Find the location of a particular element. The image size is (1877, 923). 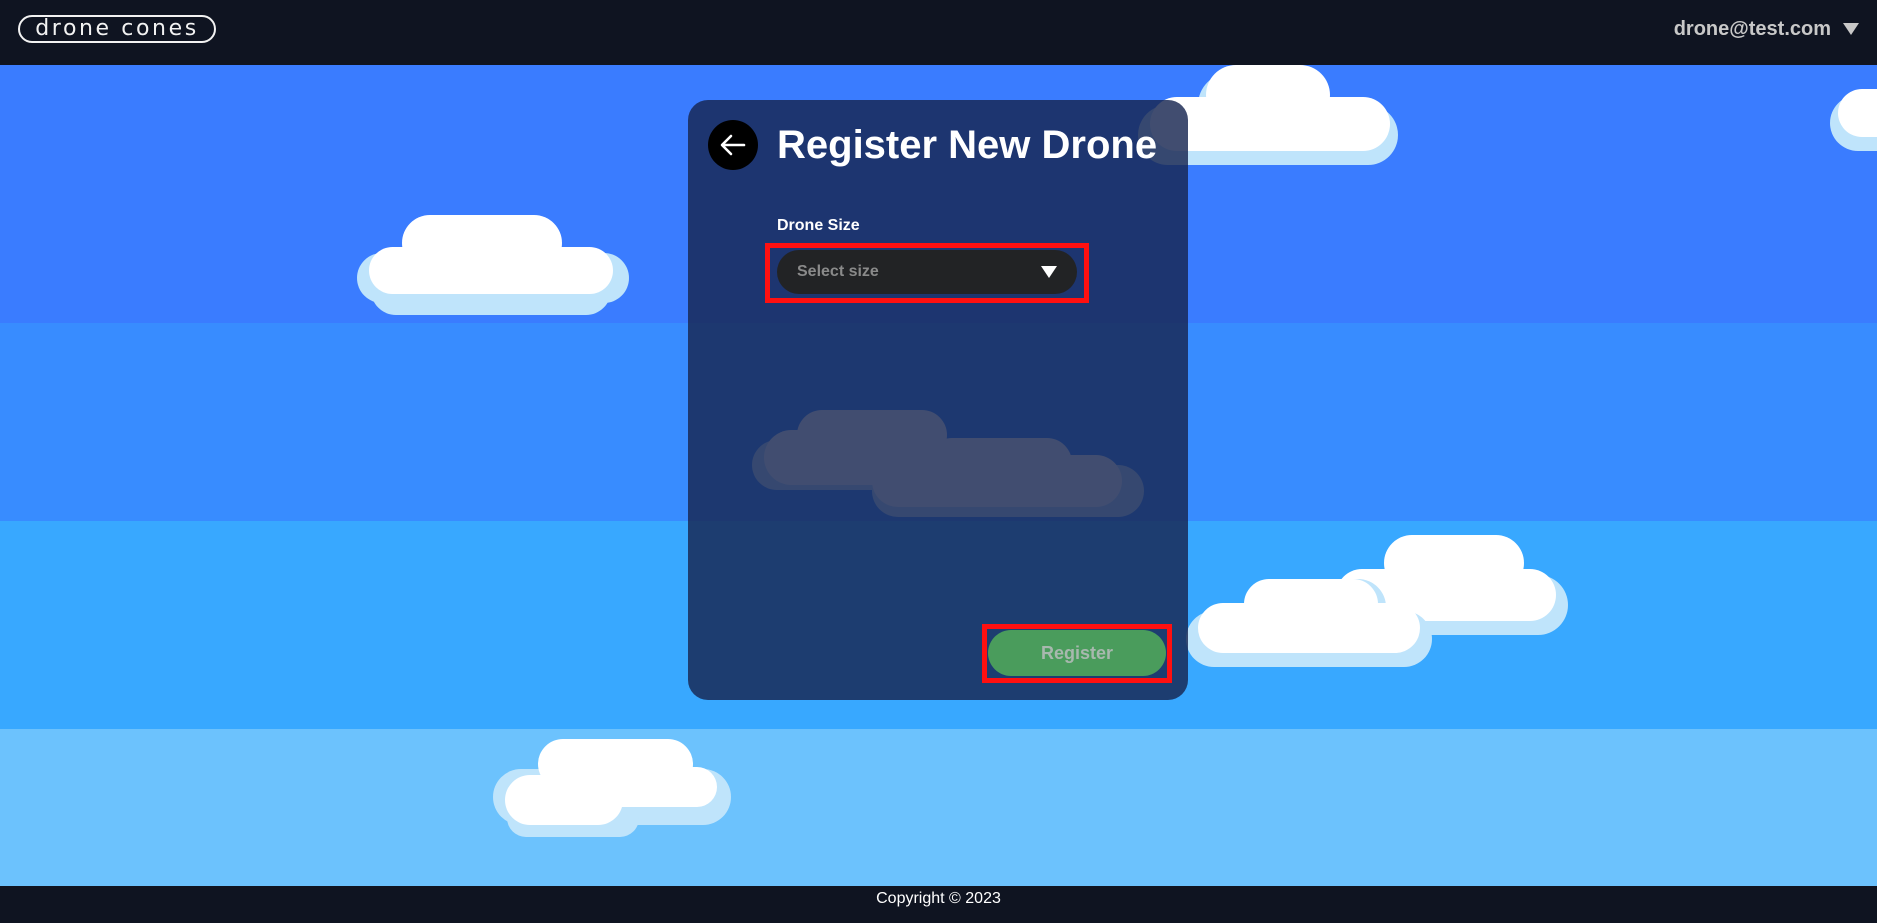

user-email: drone@test.com is located at coordinates (1752, 29).